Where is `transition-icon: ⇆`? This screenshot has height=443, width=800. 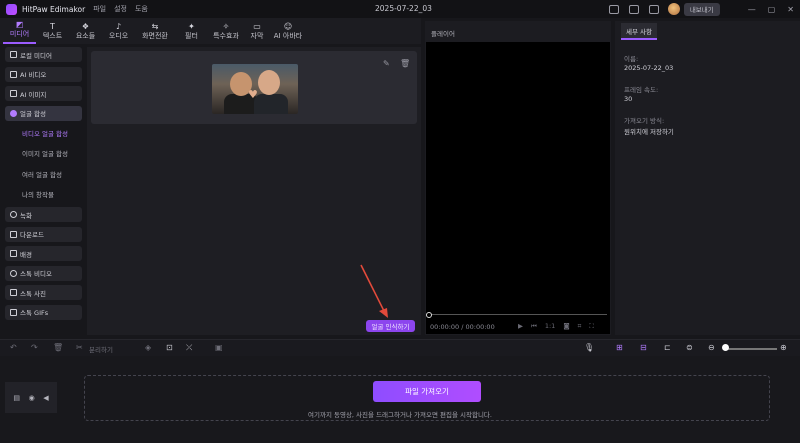
transition-icon: ⇆ is located at coordinates (155, 26).